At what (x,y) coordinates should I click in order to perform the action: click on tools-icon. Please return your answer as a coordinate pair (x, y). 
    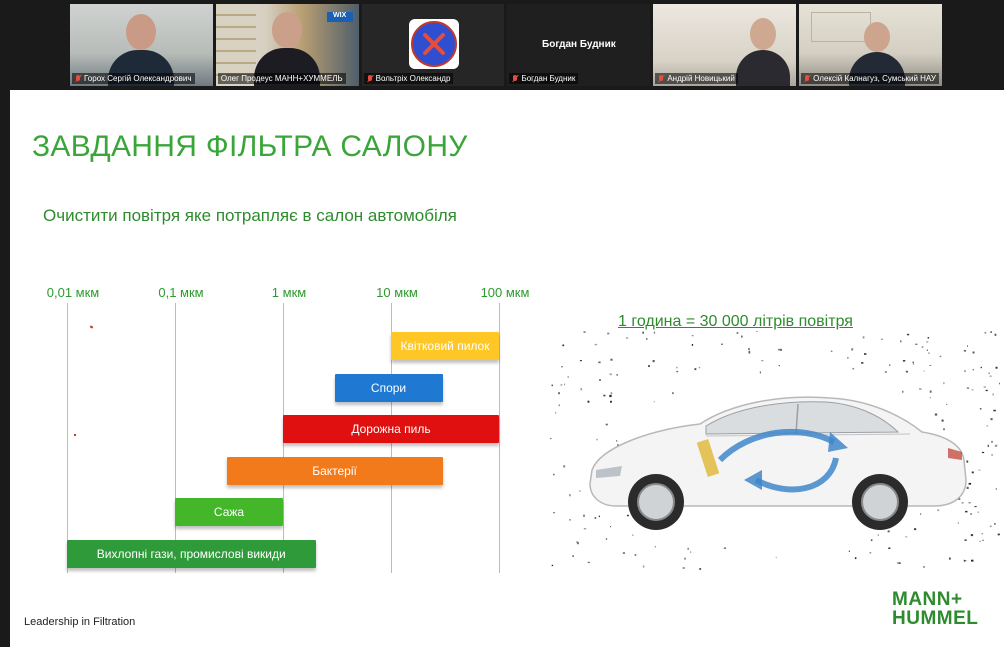
    Looking at the image, I should click on (433, 44).